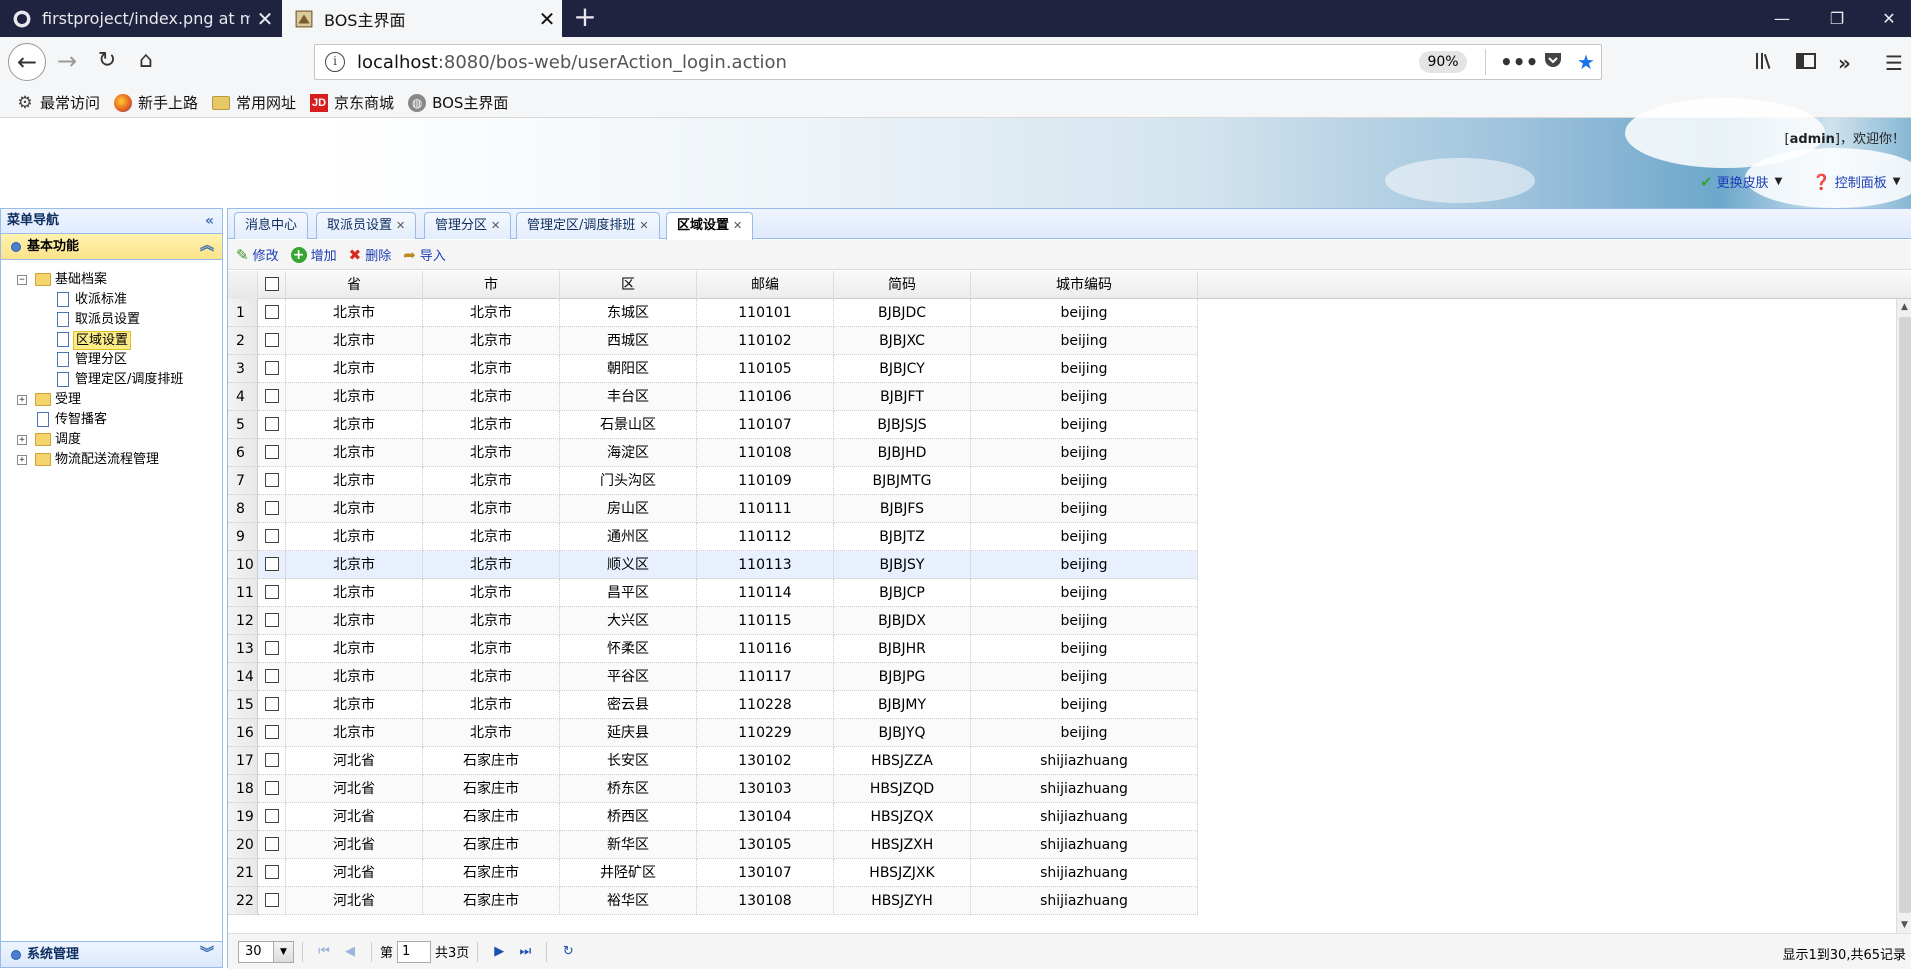  I want to click on tab-courier-settings: 取派员设置 ✕, so click(366, 225).